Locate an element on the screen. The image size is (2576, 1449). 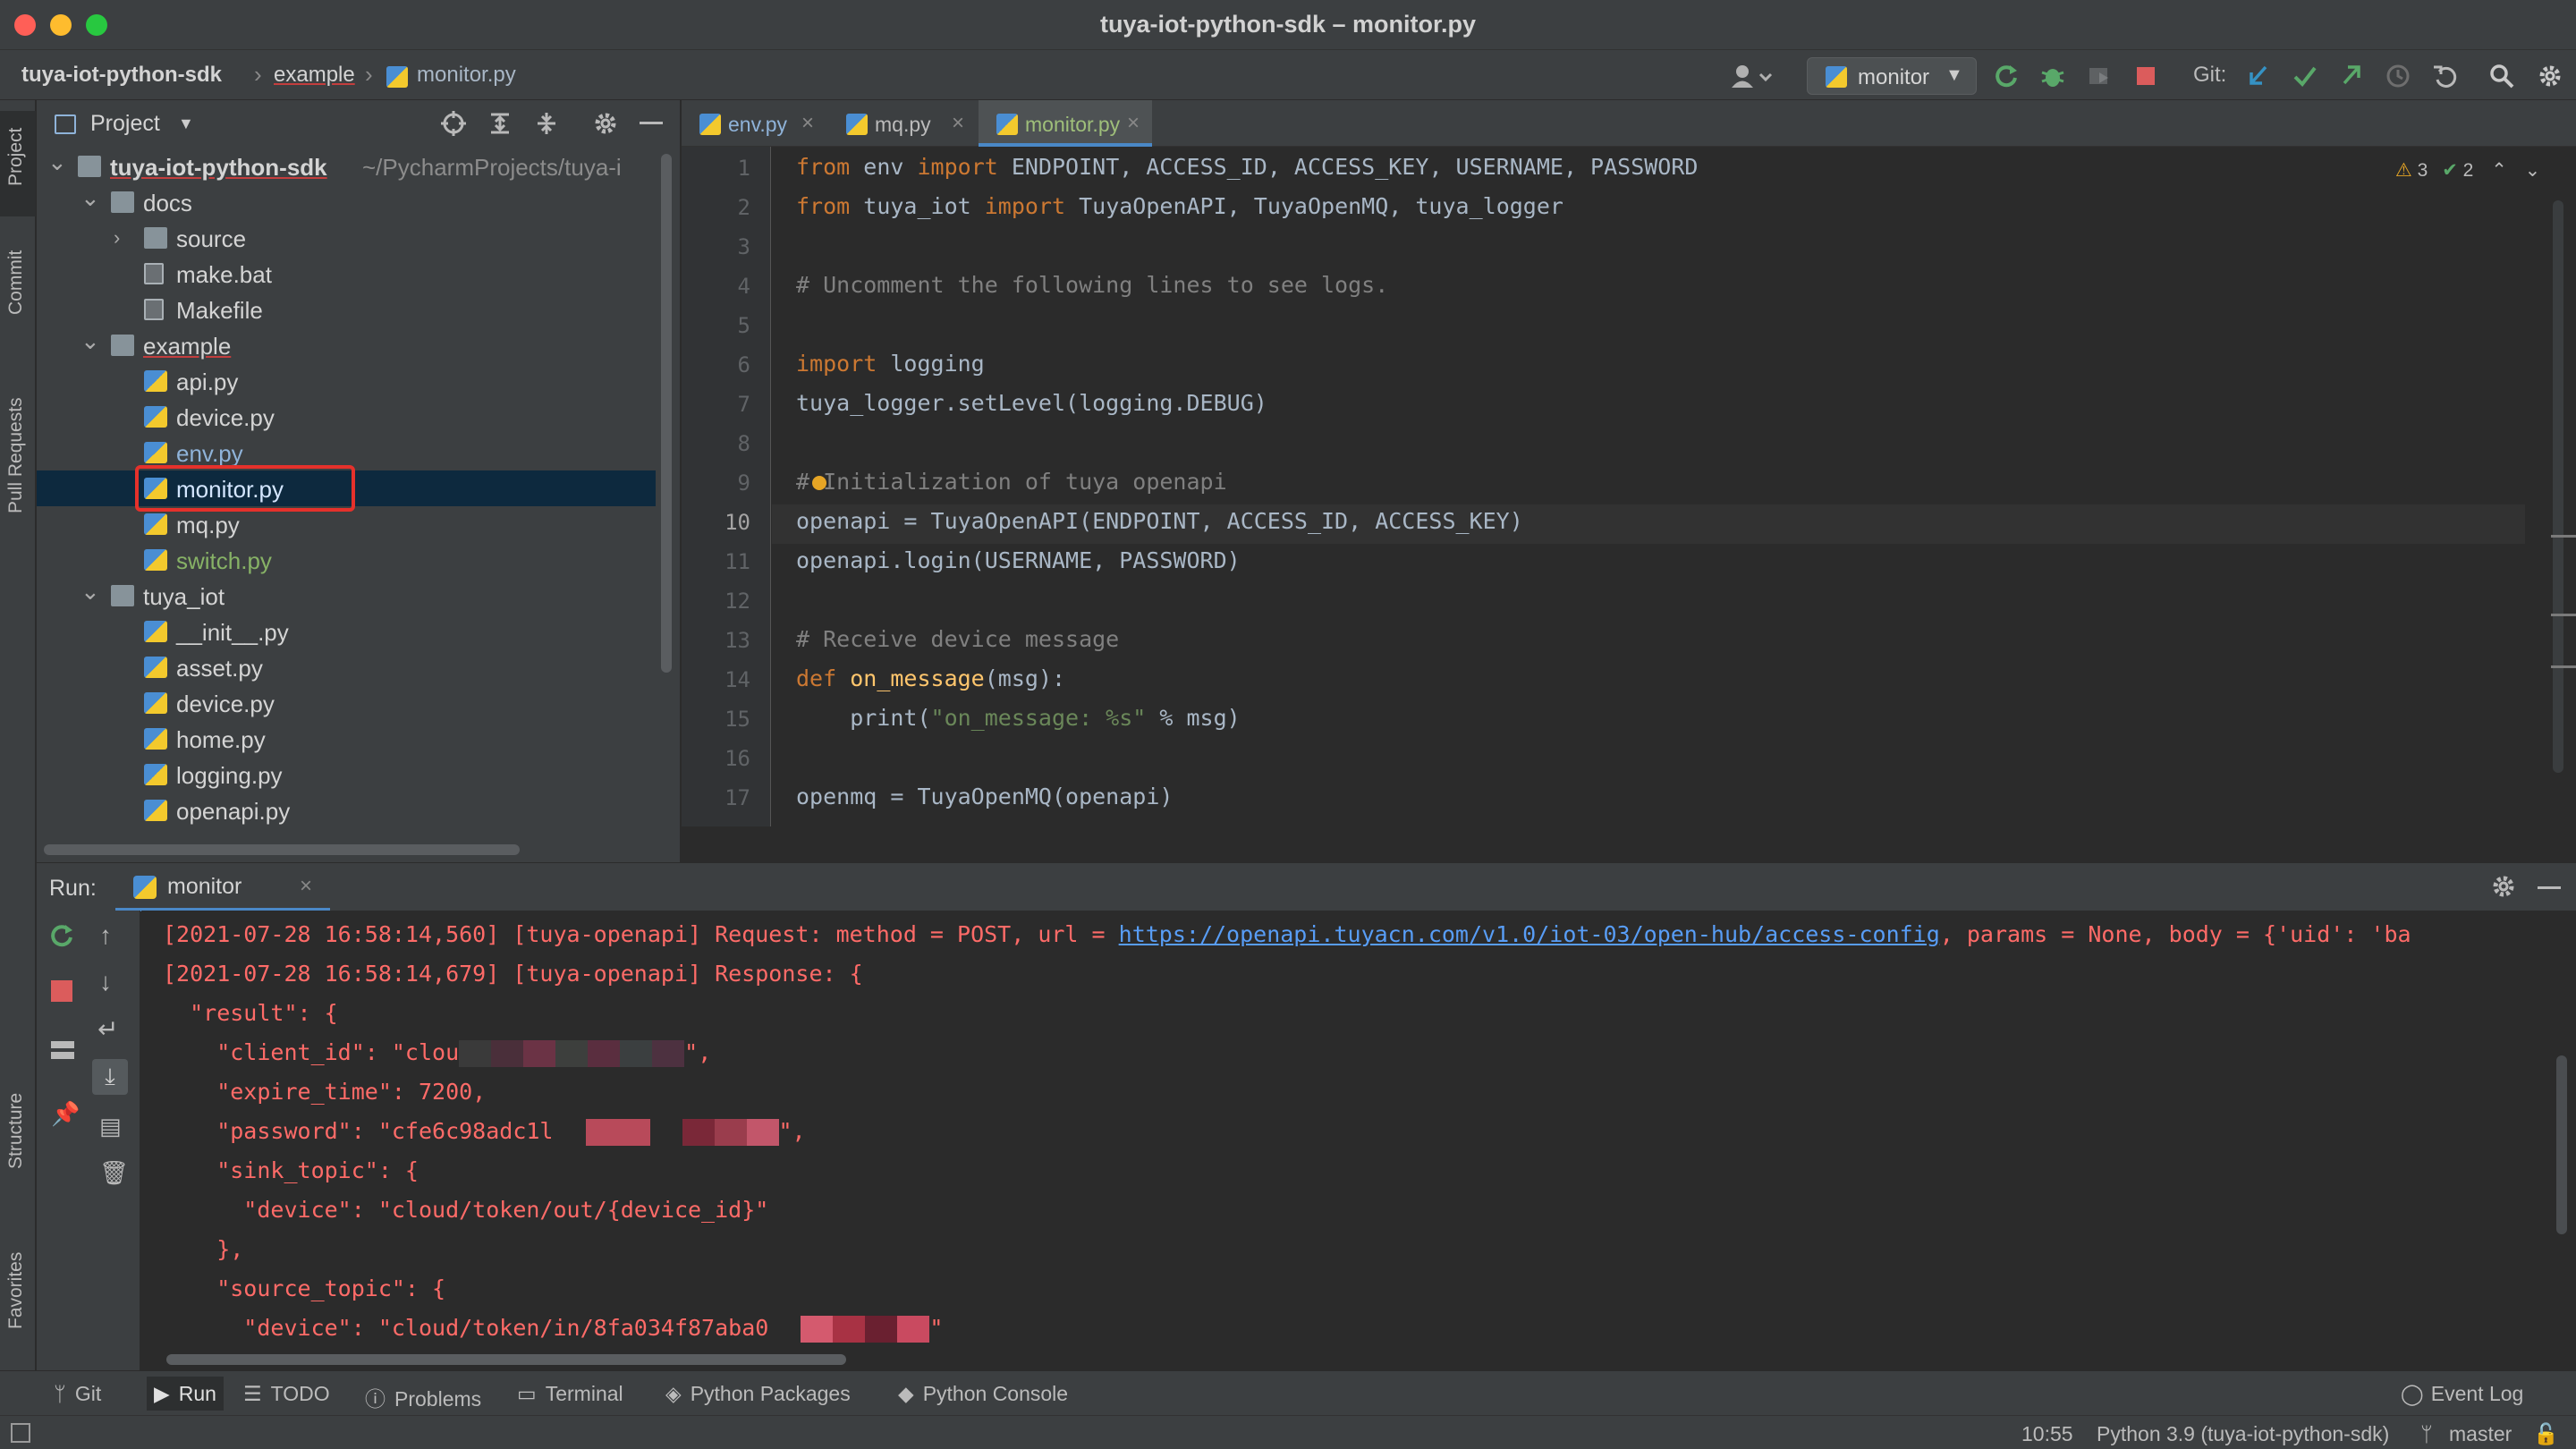
tree-item-tuya-iot: ⌄ tuya_iot is located at coordinates (346, 596).